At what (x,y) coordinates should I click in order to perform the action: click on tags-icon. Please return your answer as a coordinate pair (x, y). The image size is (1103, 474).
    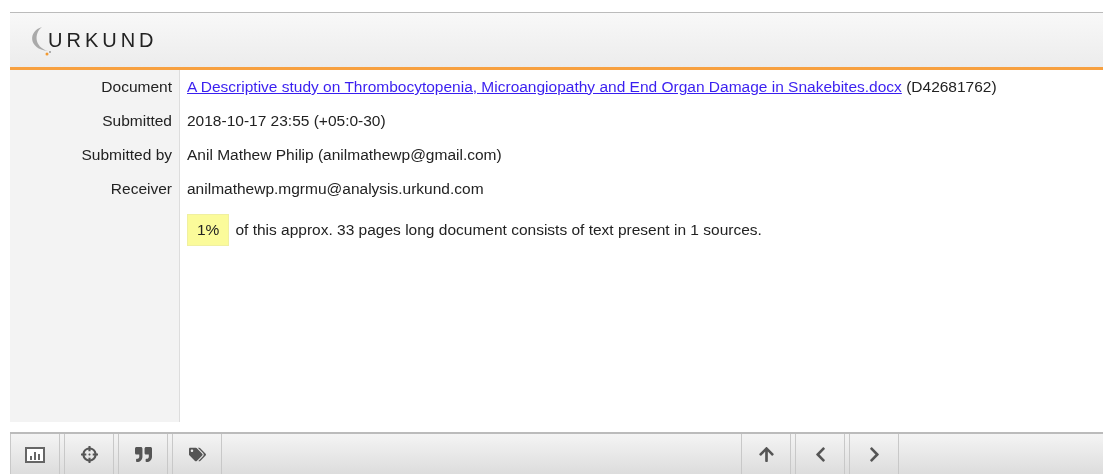
    Looking at the image, I should click on (197, 454).